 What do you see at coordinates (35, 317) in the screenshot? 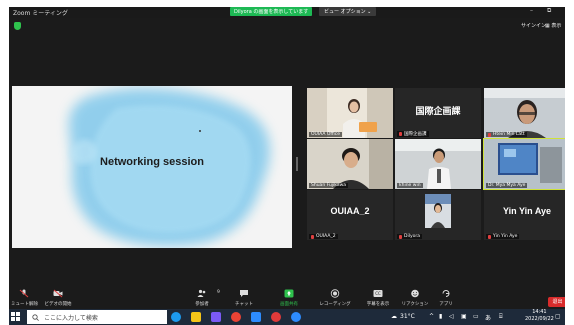
I see `search-icon` at bounding box center [35, 317].